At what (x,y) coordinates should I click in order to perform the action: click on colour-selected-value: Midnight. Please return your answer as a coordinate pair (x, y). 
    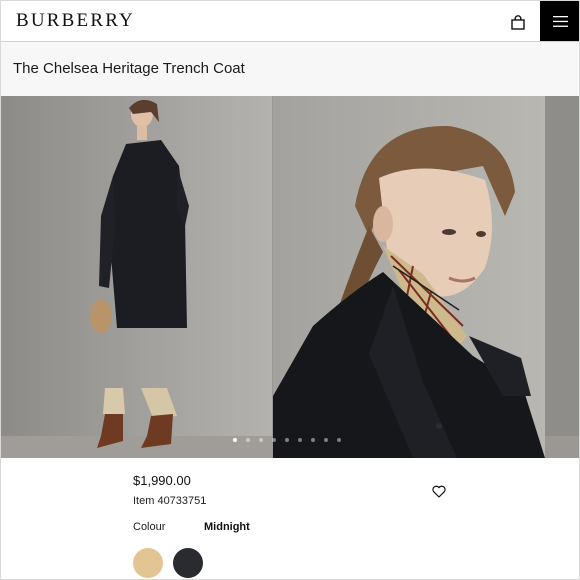
    Looking at the image, I should click on (227, 527).